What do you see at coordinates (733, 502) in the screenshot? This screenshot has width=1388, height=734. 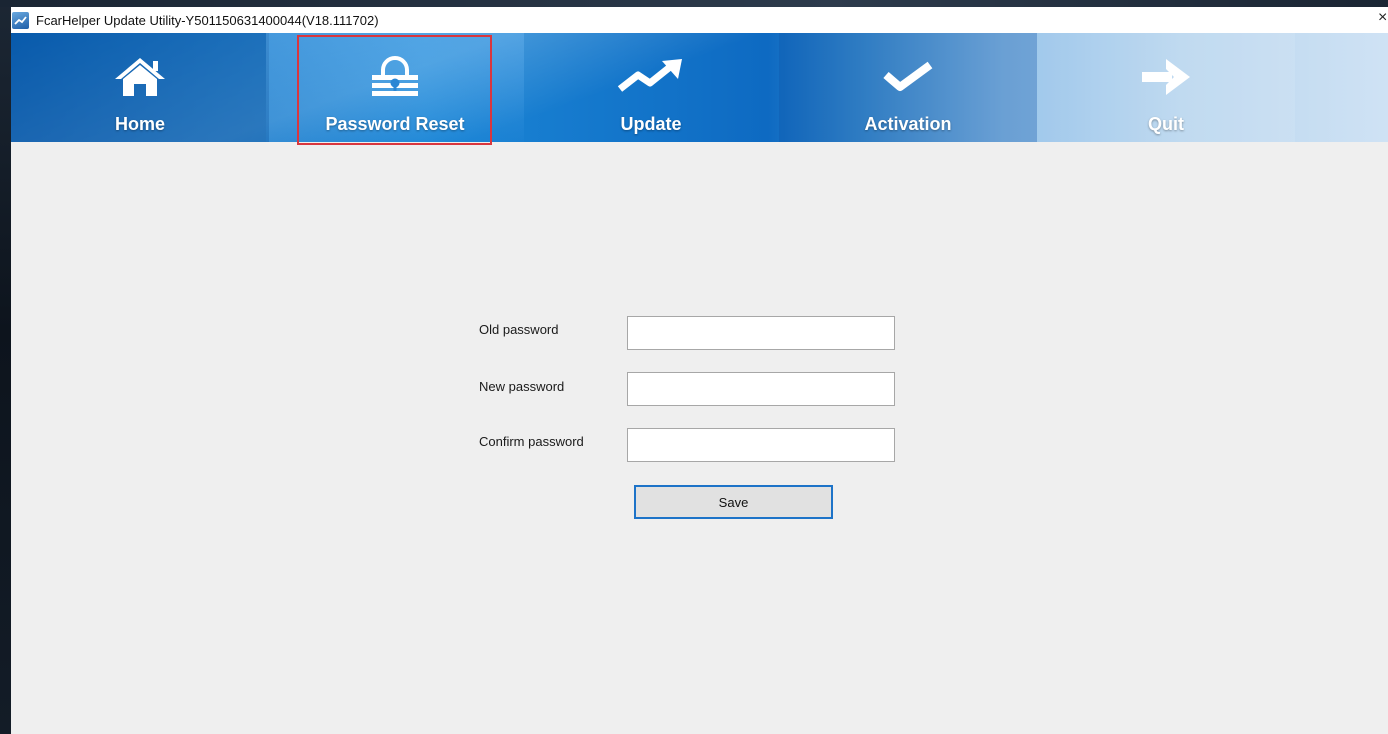 I see `save-button: Save` at bounding box center [733, 502].